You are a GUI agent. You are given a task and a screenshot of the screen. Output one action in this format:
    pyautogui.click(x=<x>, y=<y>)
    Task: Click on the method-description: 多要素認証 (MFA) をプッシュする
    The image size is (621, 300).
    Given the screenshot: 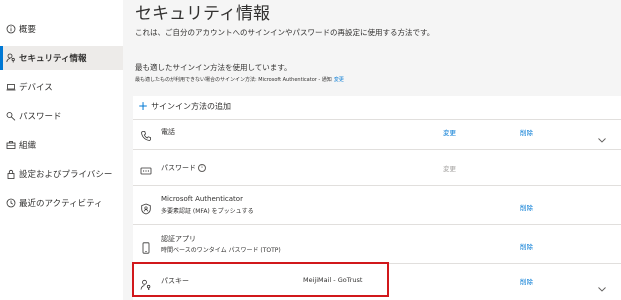 What is the action you would take?
    pyautogui.click(x=207, y=211)
    